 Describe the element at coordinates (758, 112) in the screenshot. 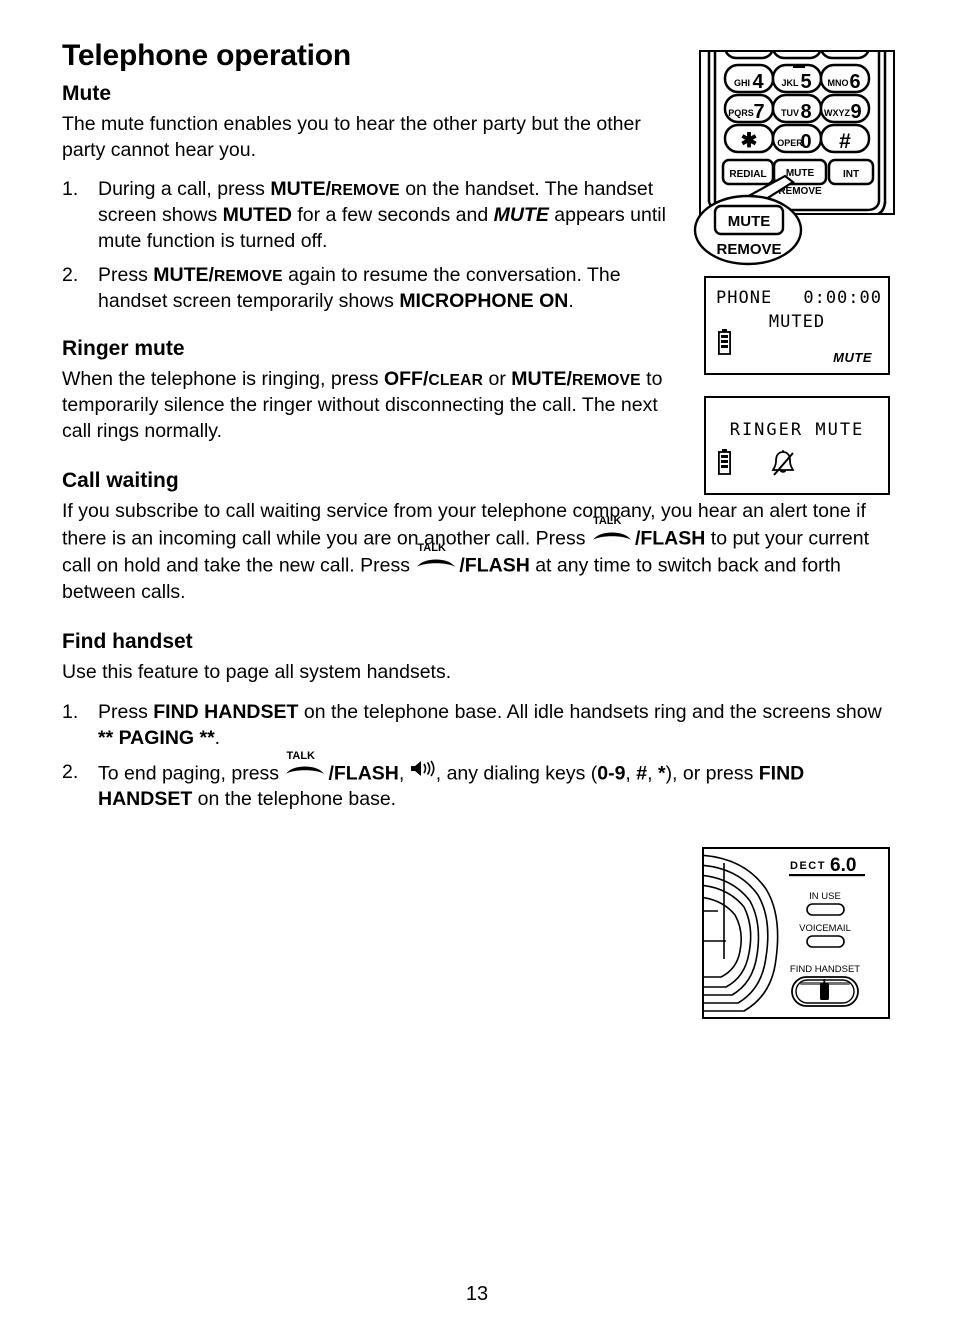

I see `svg-text: 7` at that location.